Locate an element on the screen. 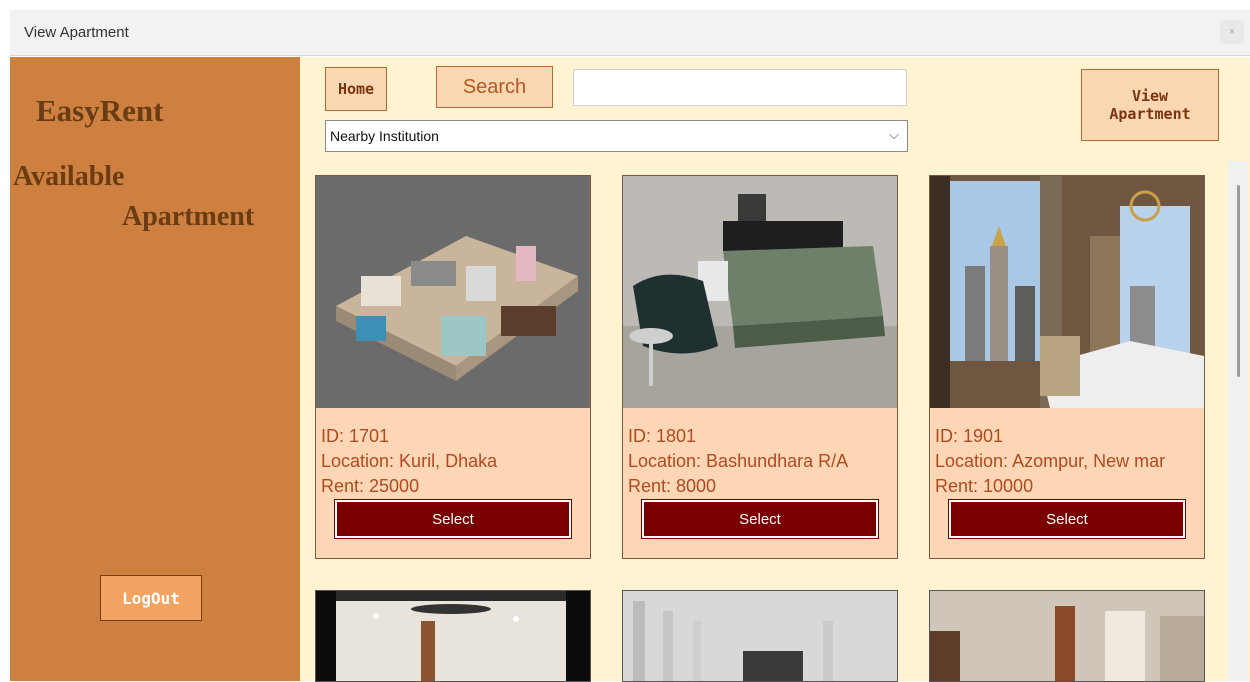 The image size is (1250, 682). window-title: View Apartment is located at coordinates (76, 32).